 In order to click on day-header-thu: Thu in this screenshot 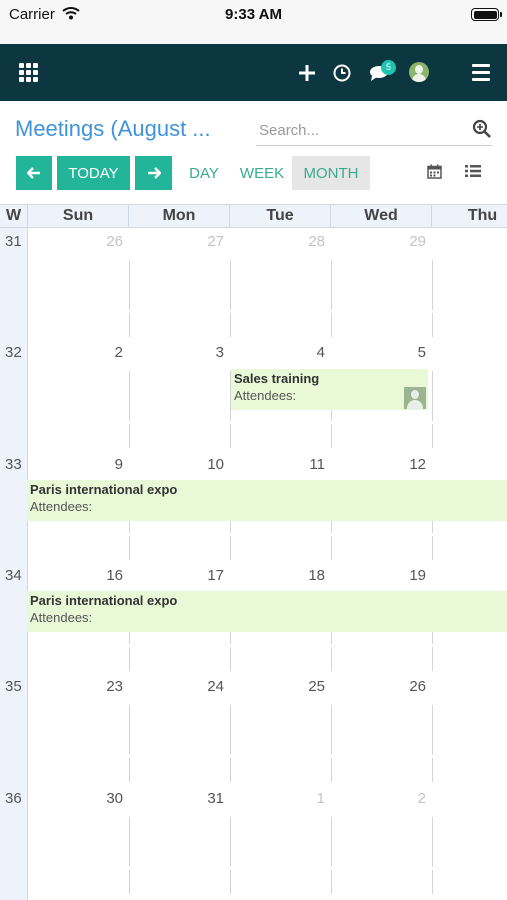, I will do `click(469, 216)`.